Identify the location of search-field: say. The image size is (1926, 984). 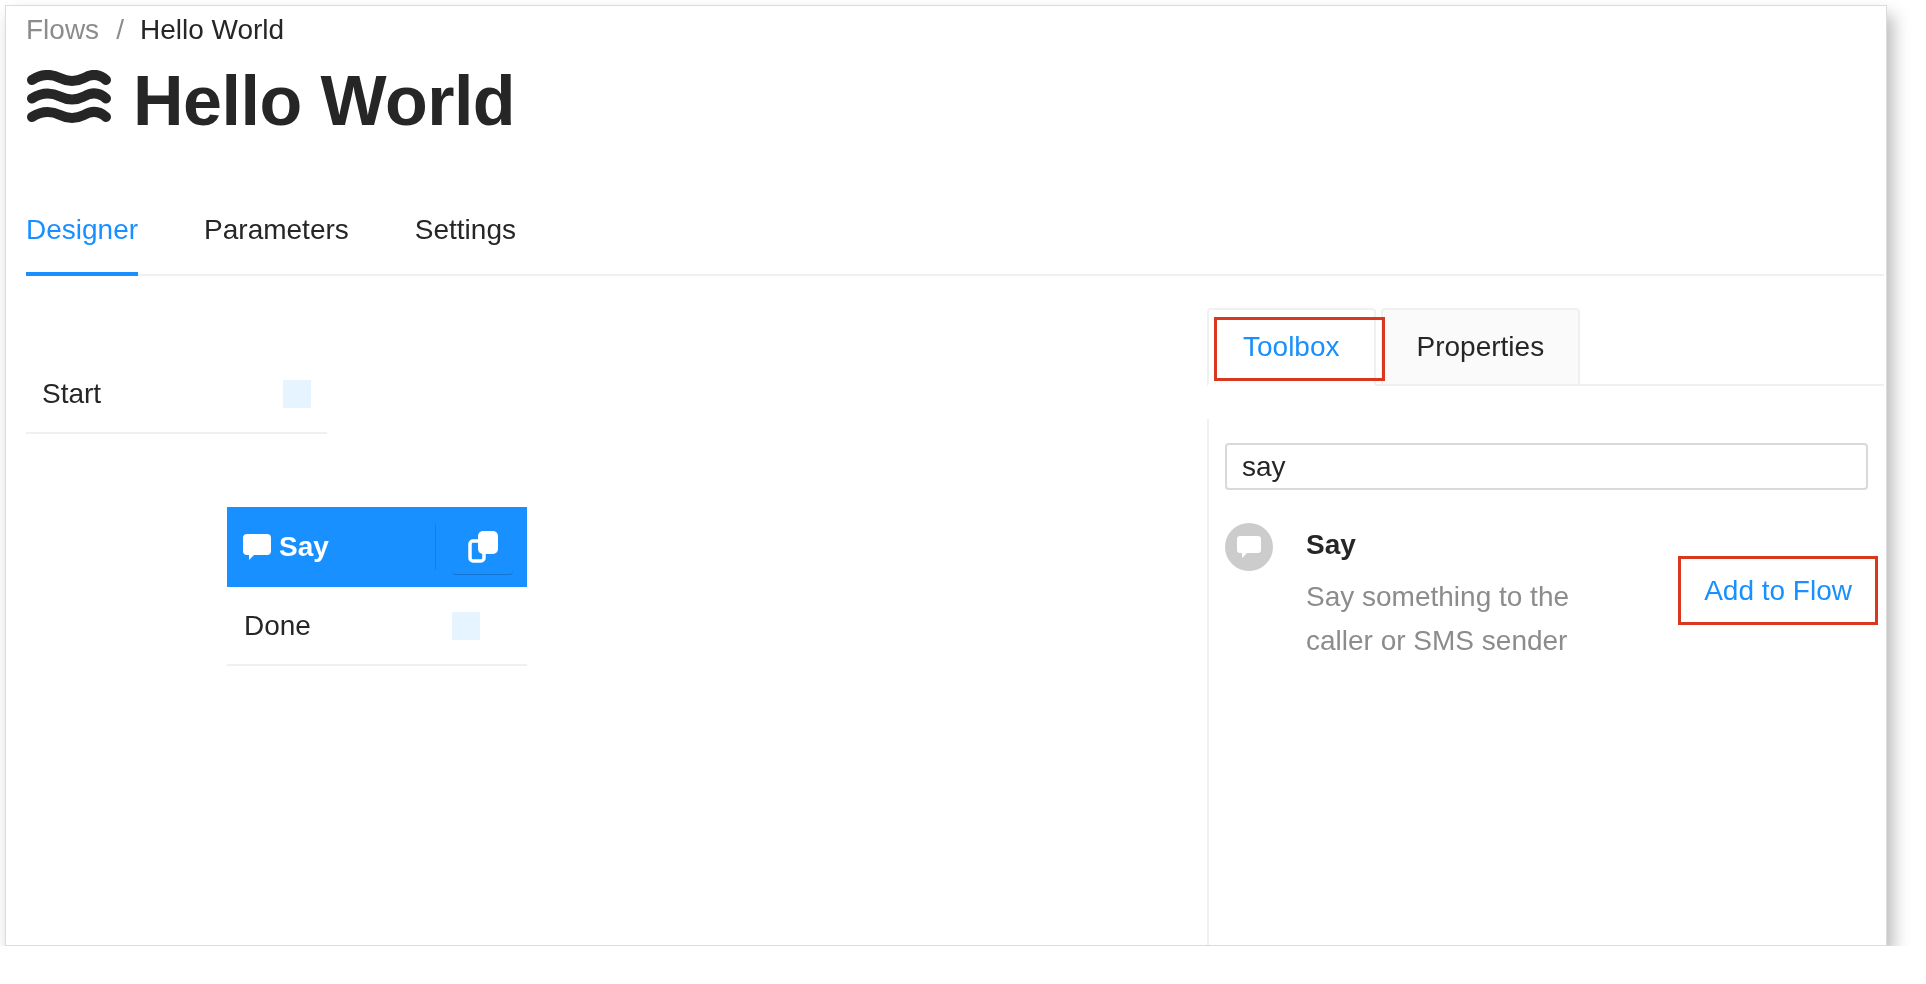
(1546, 466).